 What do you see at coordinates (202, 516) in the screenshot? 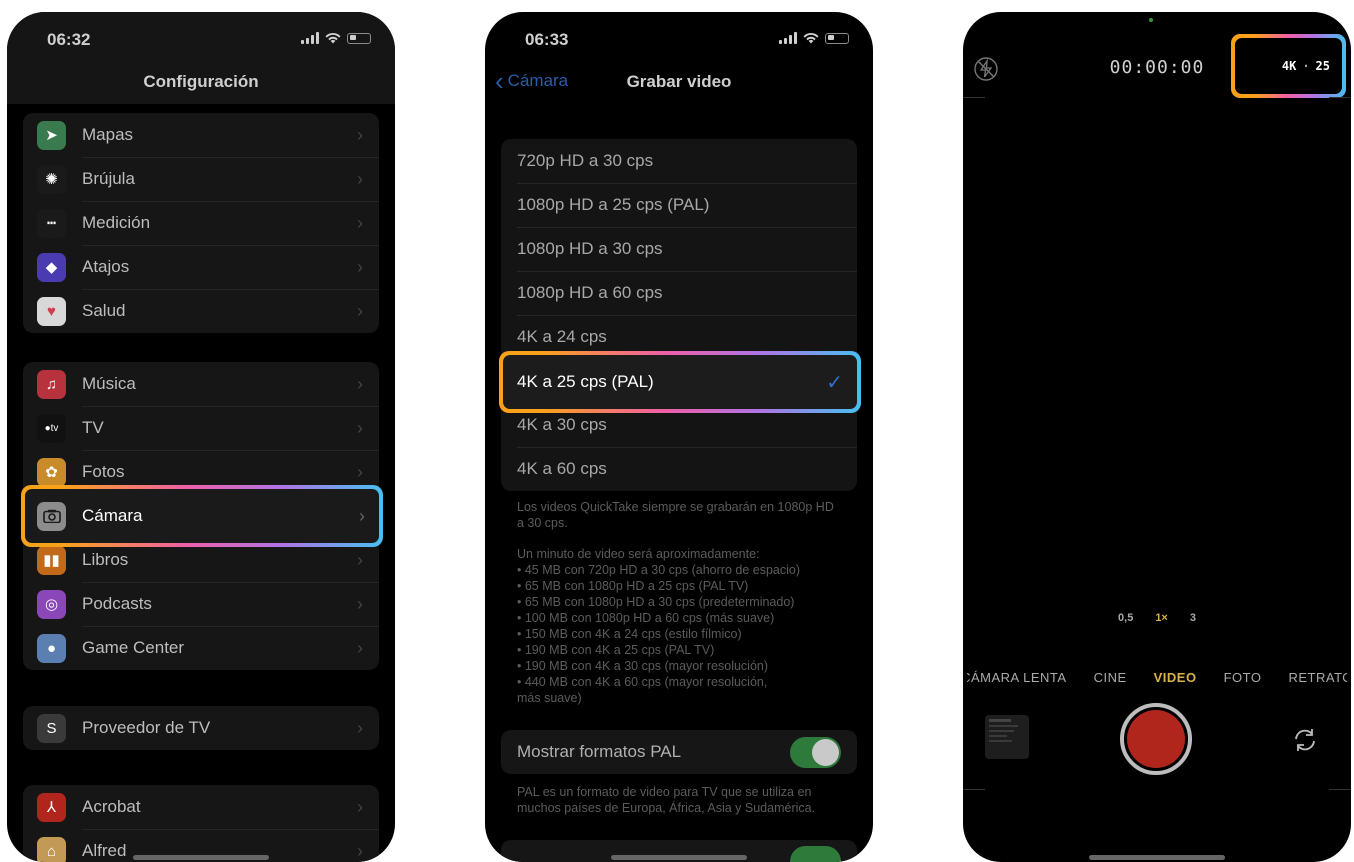
I see `camera-row-highlight: Cámara ›` at bounding box center [202, 516].